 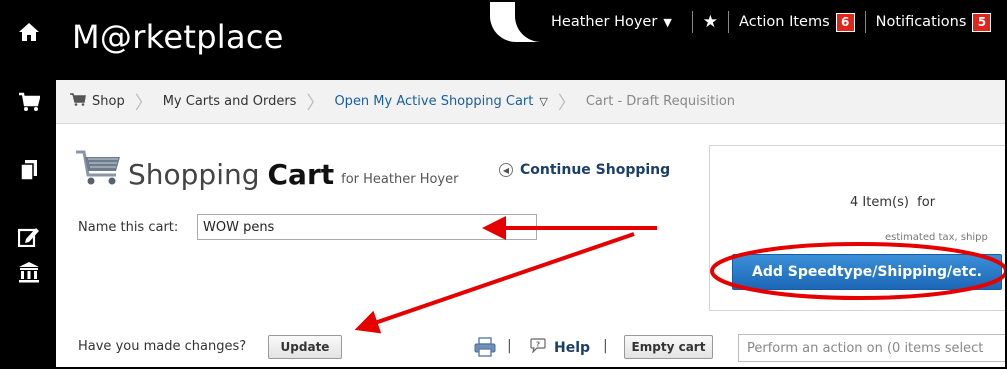 I want to click on help-link: ? Help, so click(x=560, y=347).